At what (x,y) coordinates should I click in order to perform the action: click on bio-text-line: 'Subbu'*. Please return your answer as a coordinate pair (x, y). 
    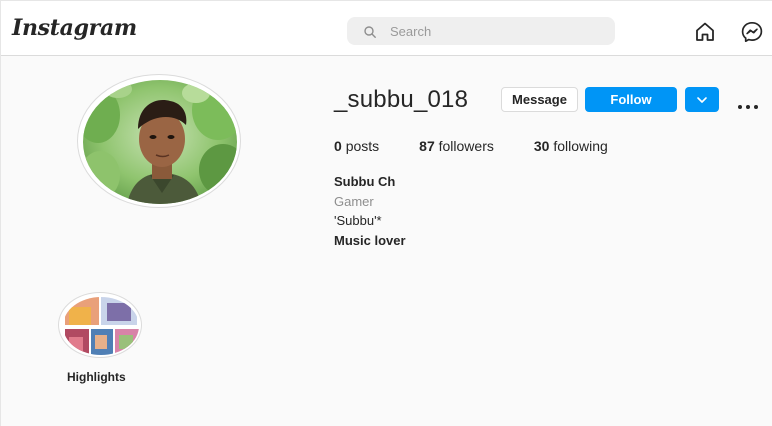
    Looking at the image, I should click on (358, 220).